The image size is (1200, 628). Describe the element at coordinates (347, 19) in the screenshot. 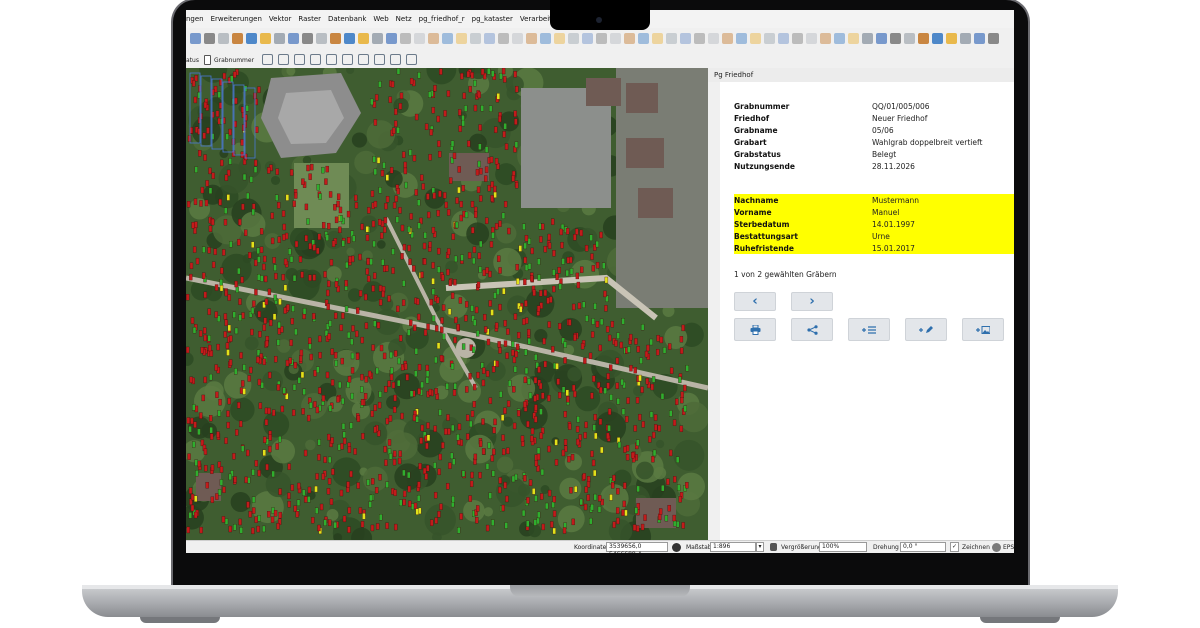

I see `menu-item: Datenbank` at that location.